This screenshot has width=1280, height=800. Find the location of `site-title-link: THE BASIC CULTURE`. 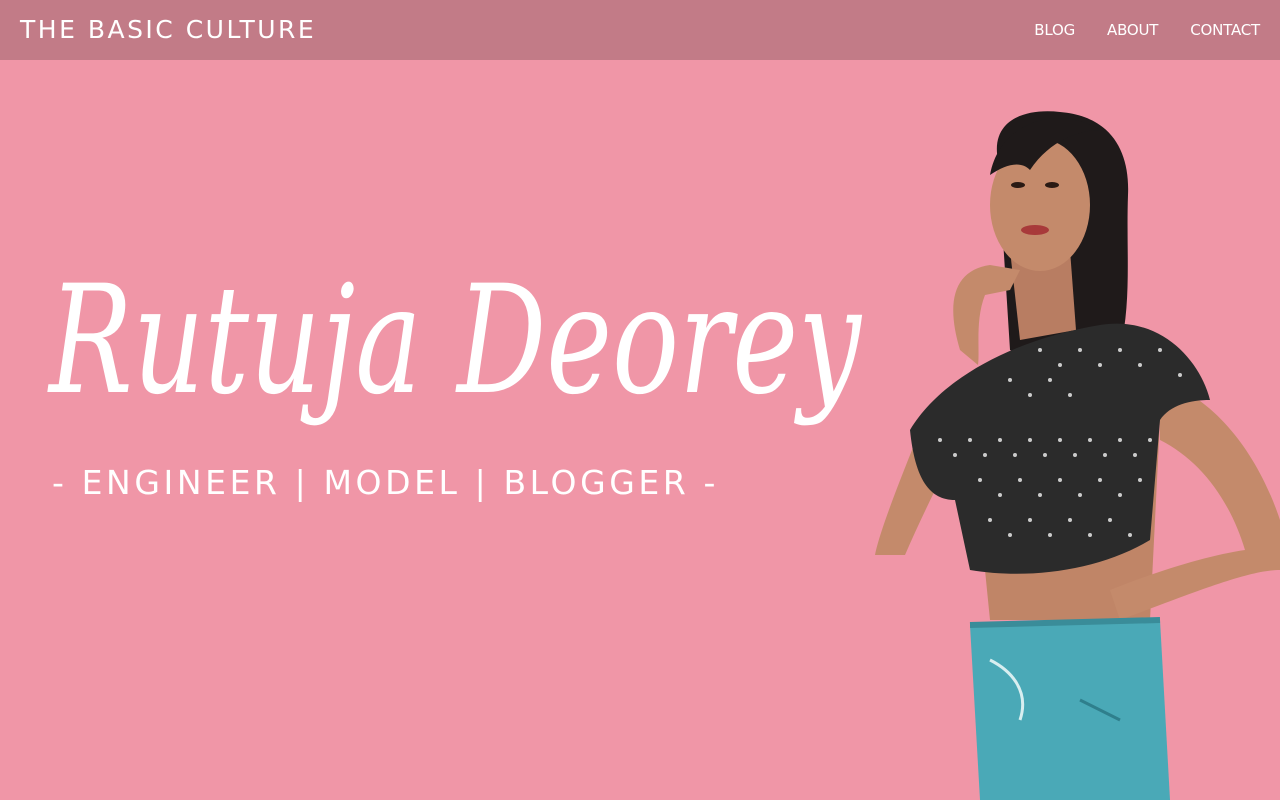

site-title-link: THE BASIC CULTURE is located at coordinates (168, 29).